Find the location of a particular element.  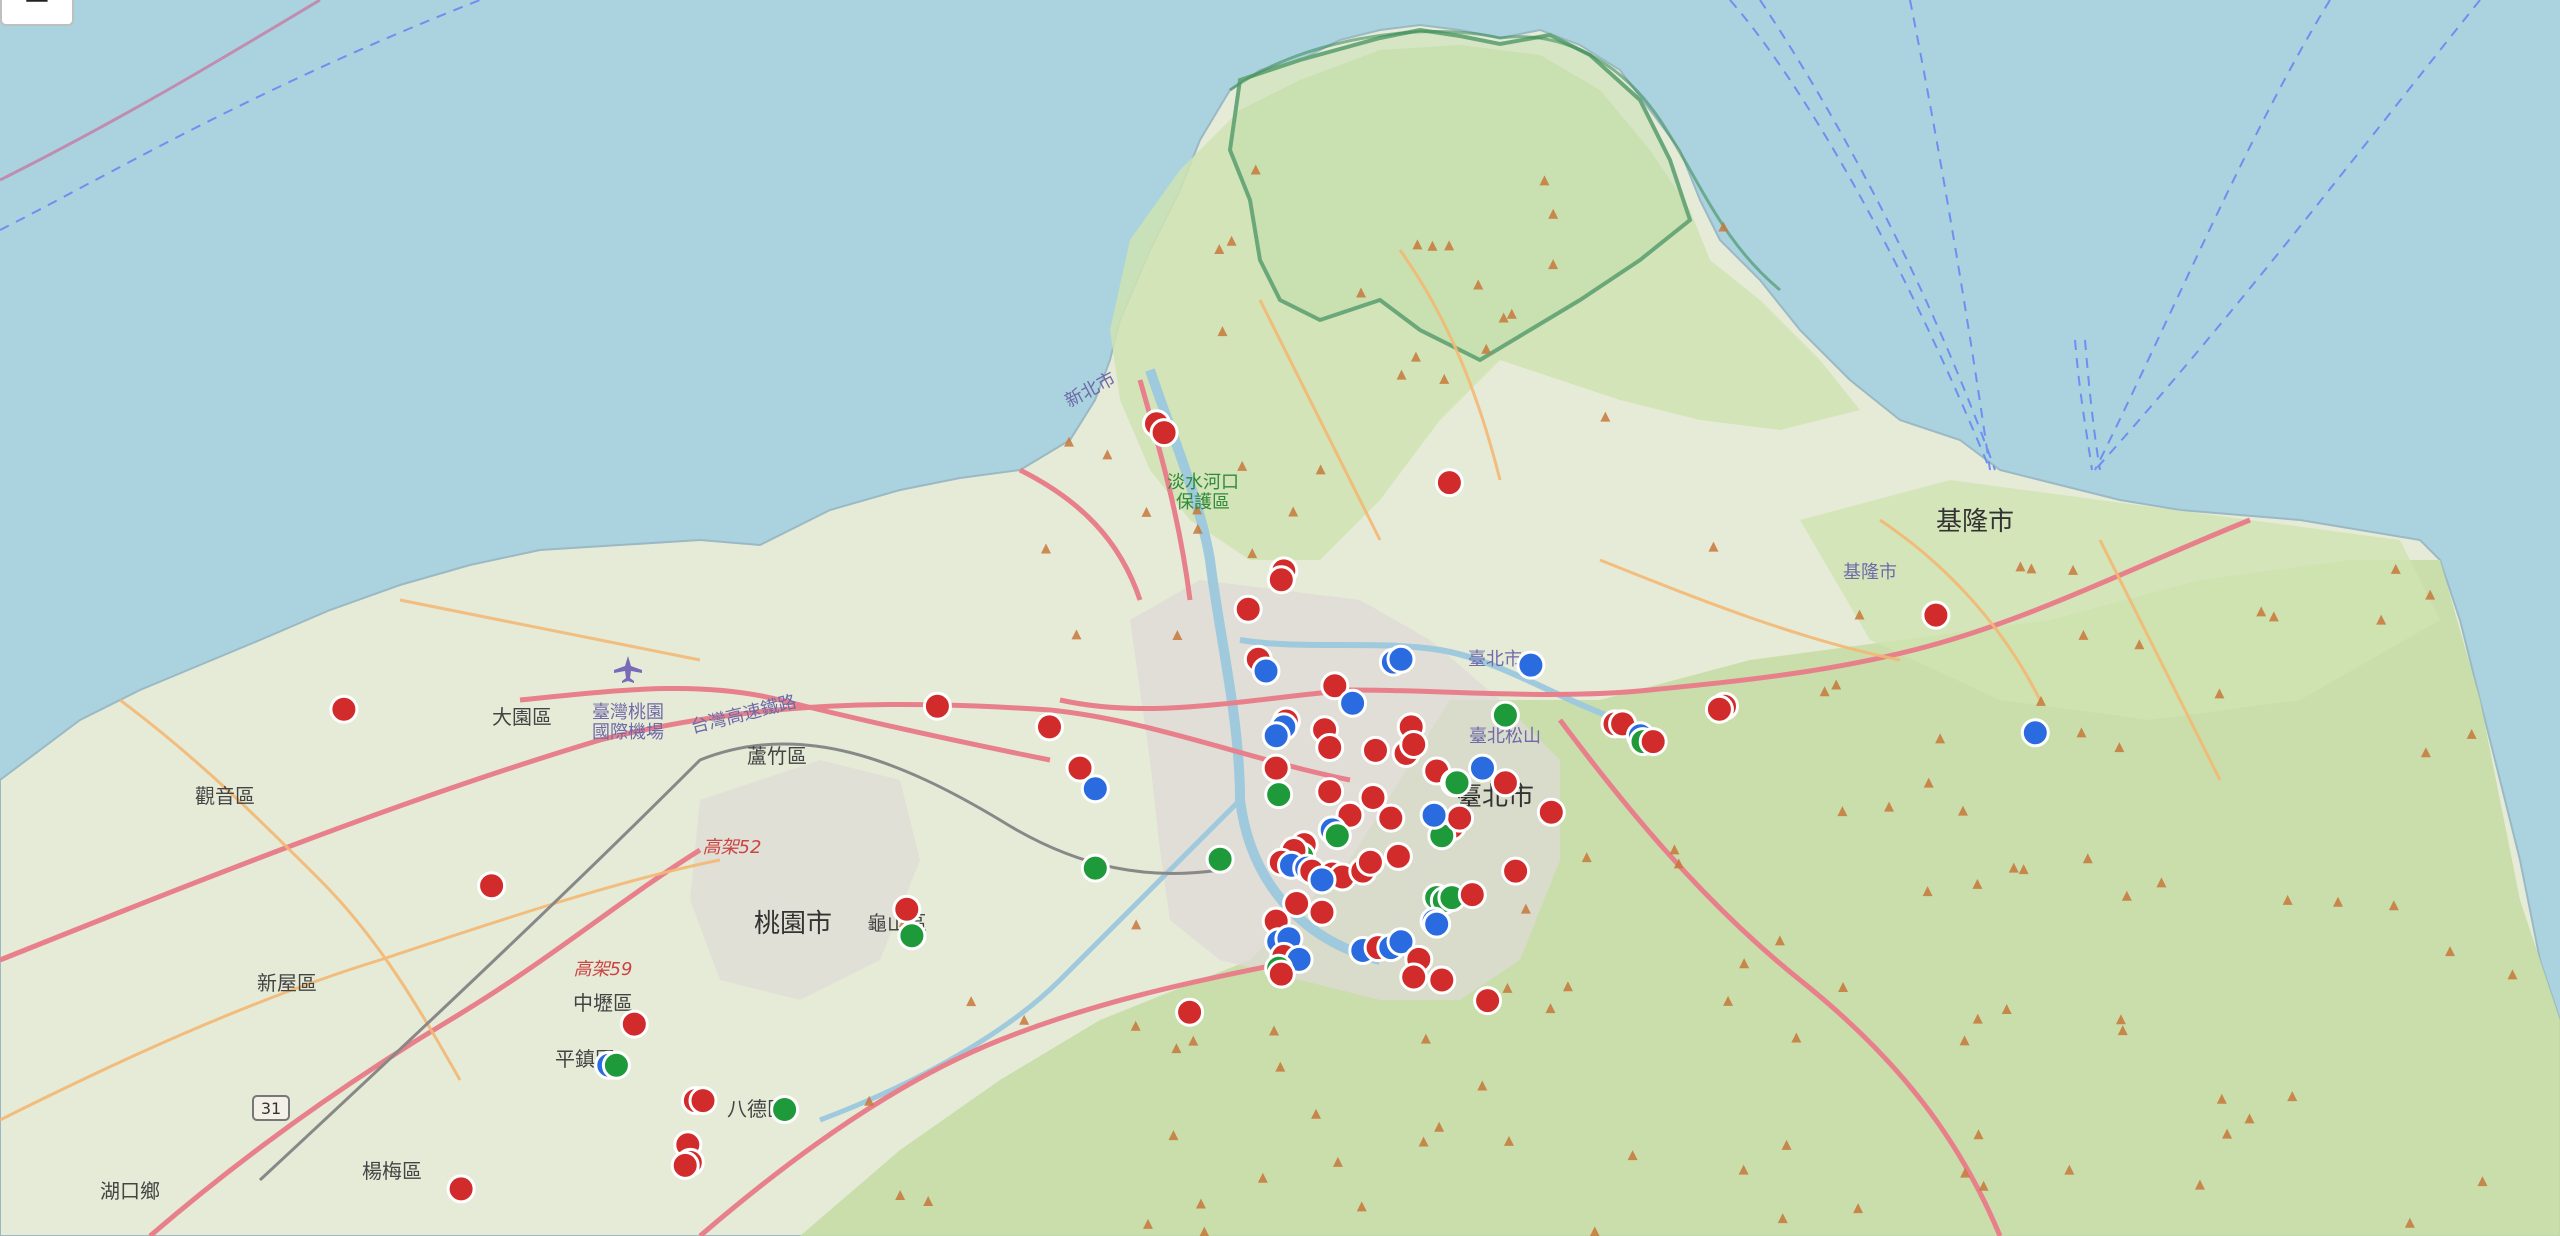

label-taoyuan-city: 桃園市 is located at coordinates (793, 924).